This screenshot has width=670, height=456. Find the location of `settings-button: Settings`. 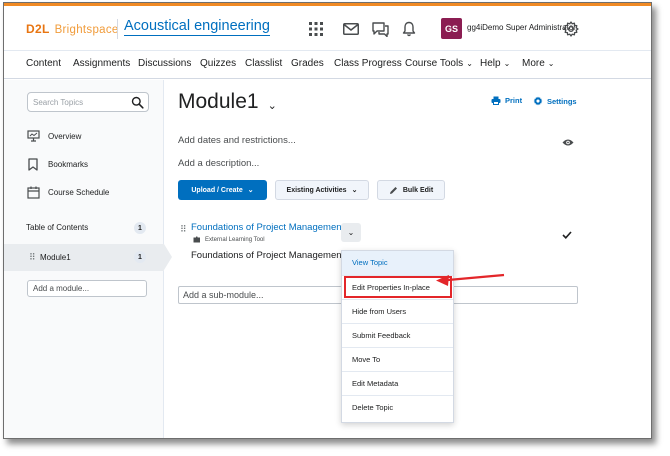

settings-button: Settings is located at coordinates (555, 101).